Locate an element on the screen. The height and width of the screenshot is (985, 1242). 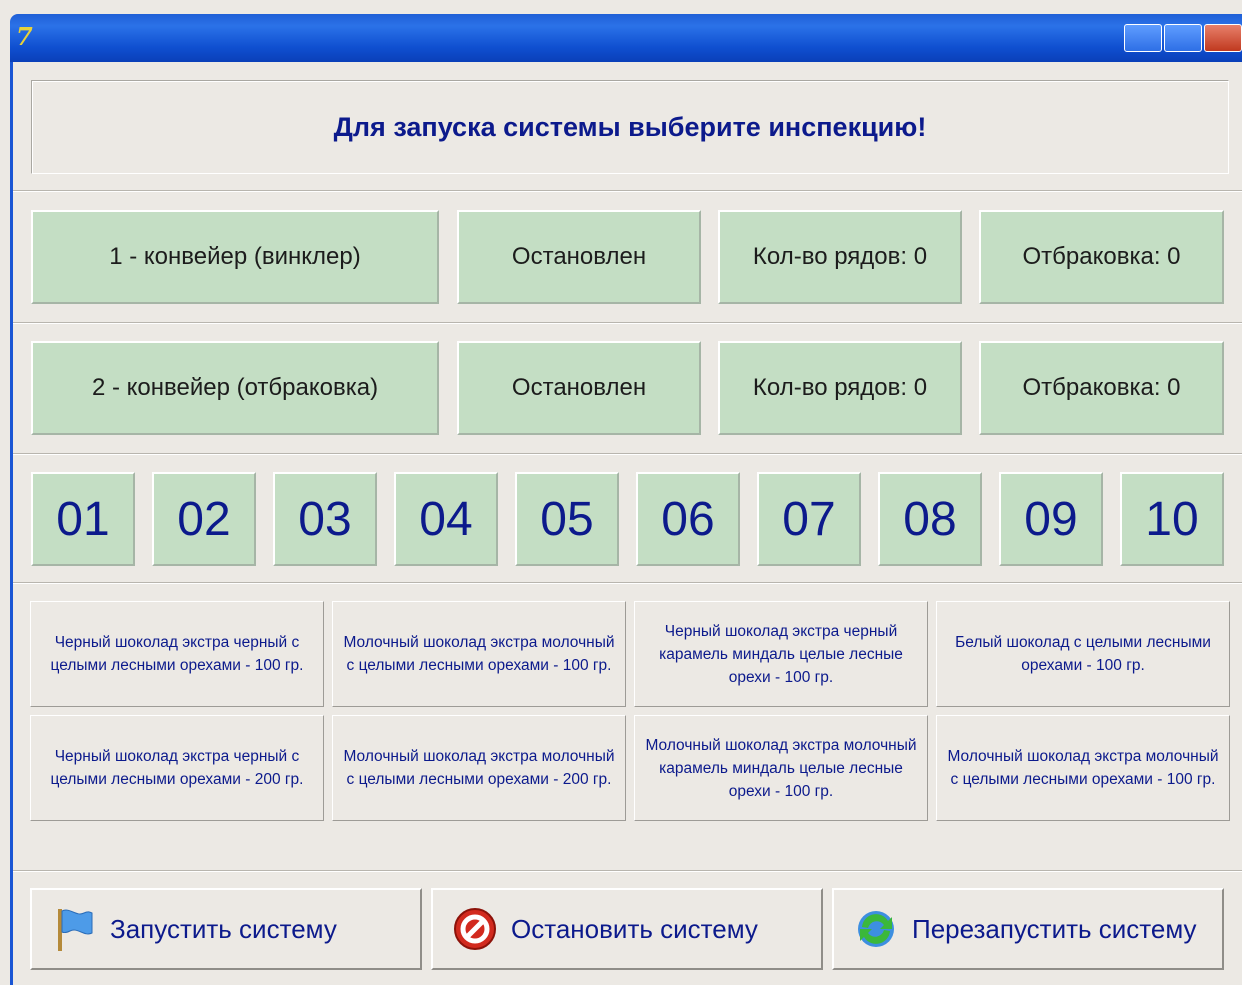
header-panel: Для запуска системы выберите инспекцию! is located at coordinates (630, 127).